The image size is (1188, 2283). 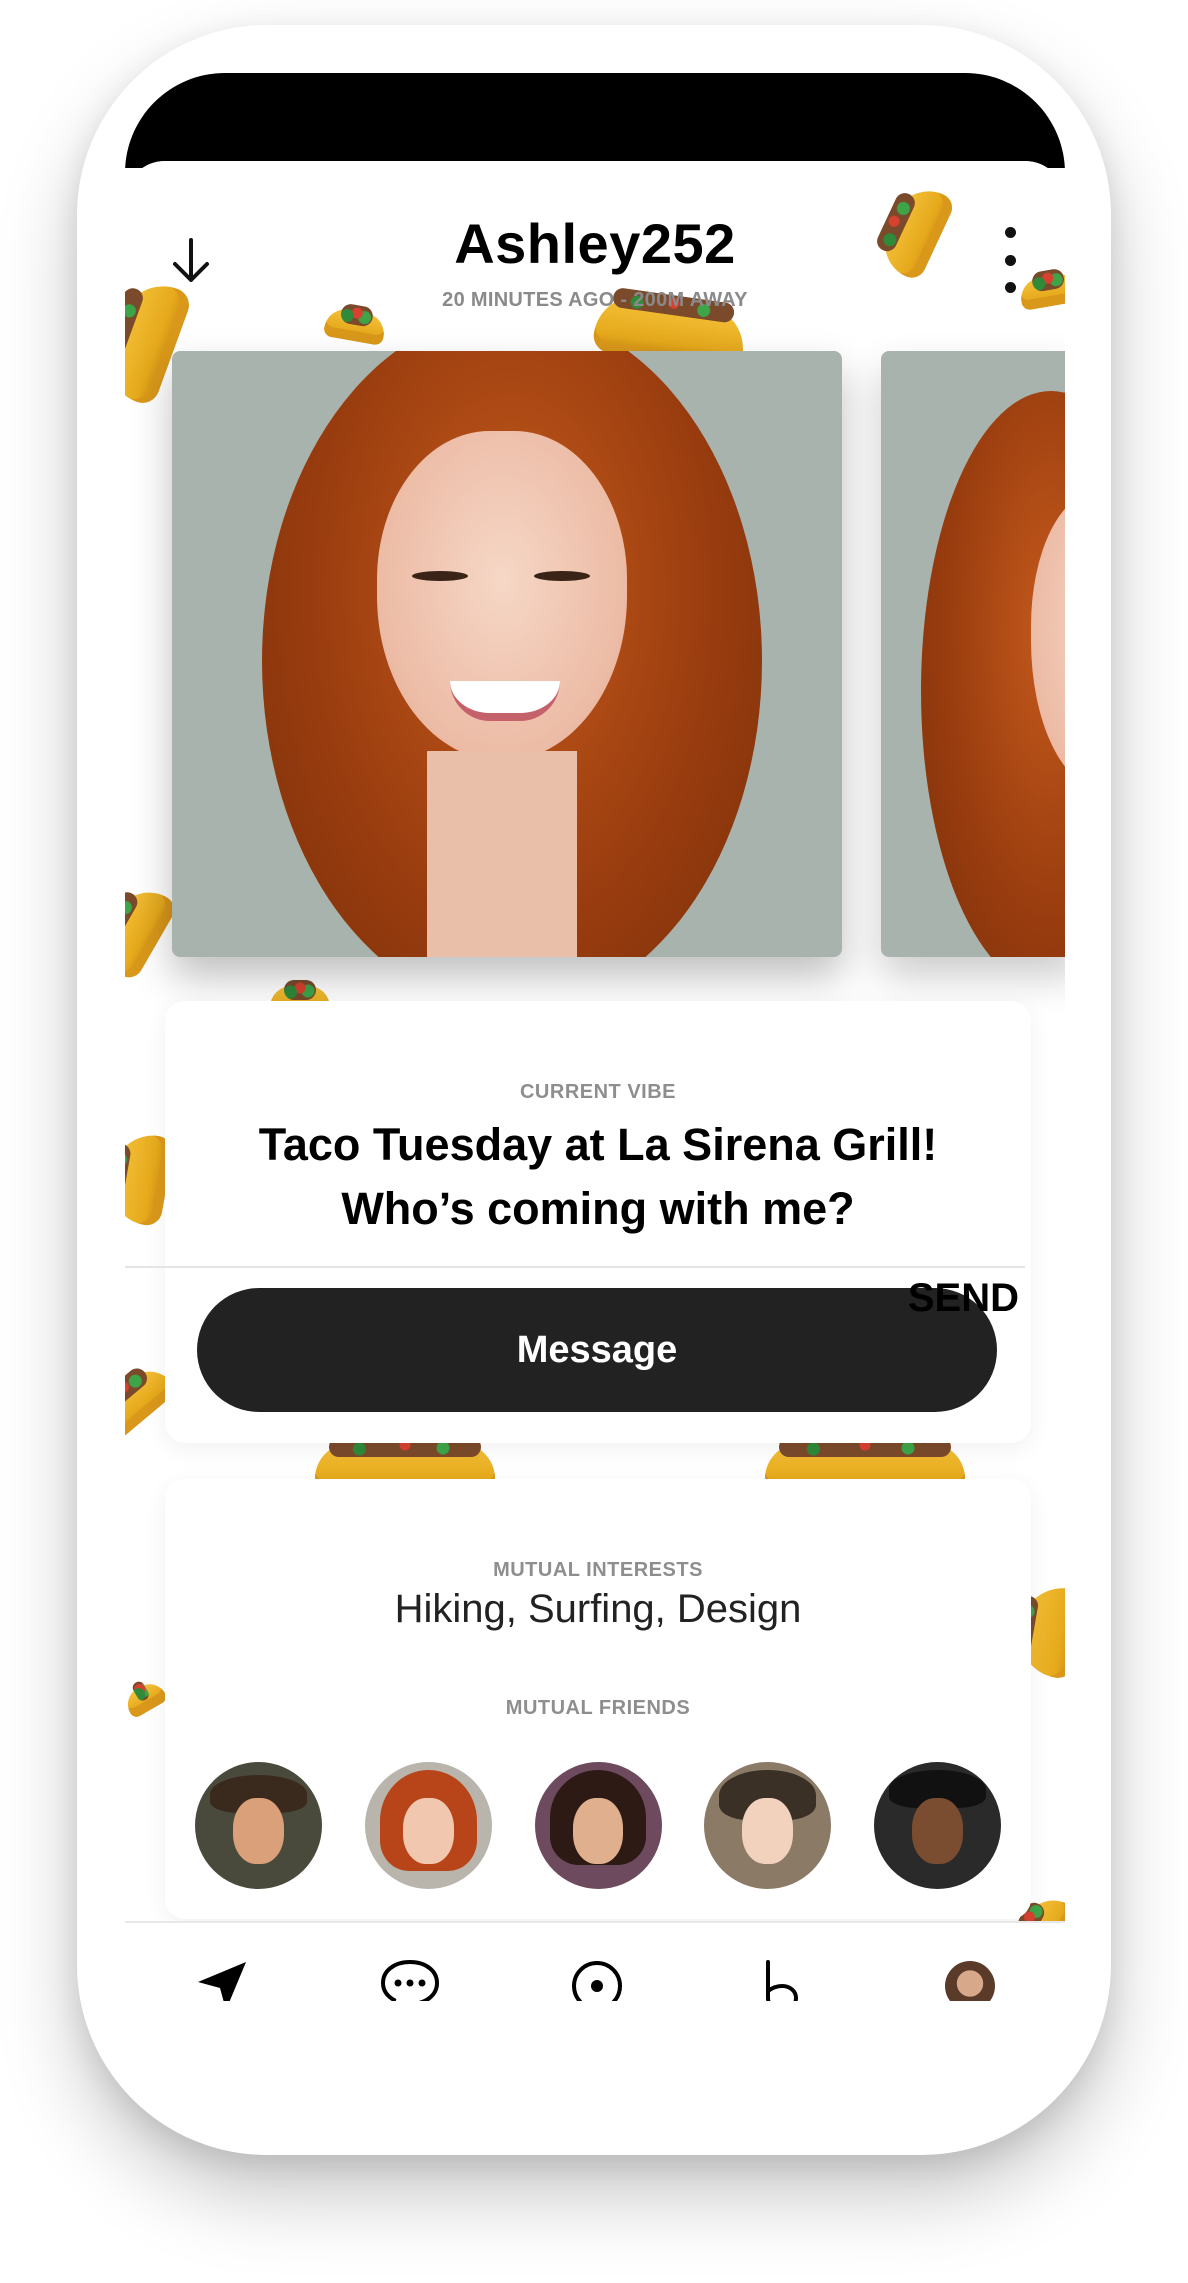 What do you see at coordinates (782, 1980) in the screenshot?
I see `b-icon` at bounding box center [782, 1980].